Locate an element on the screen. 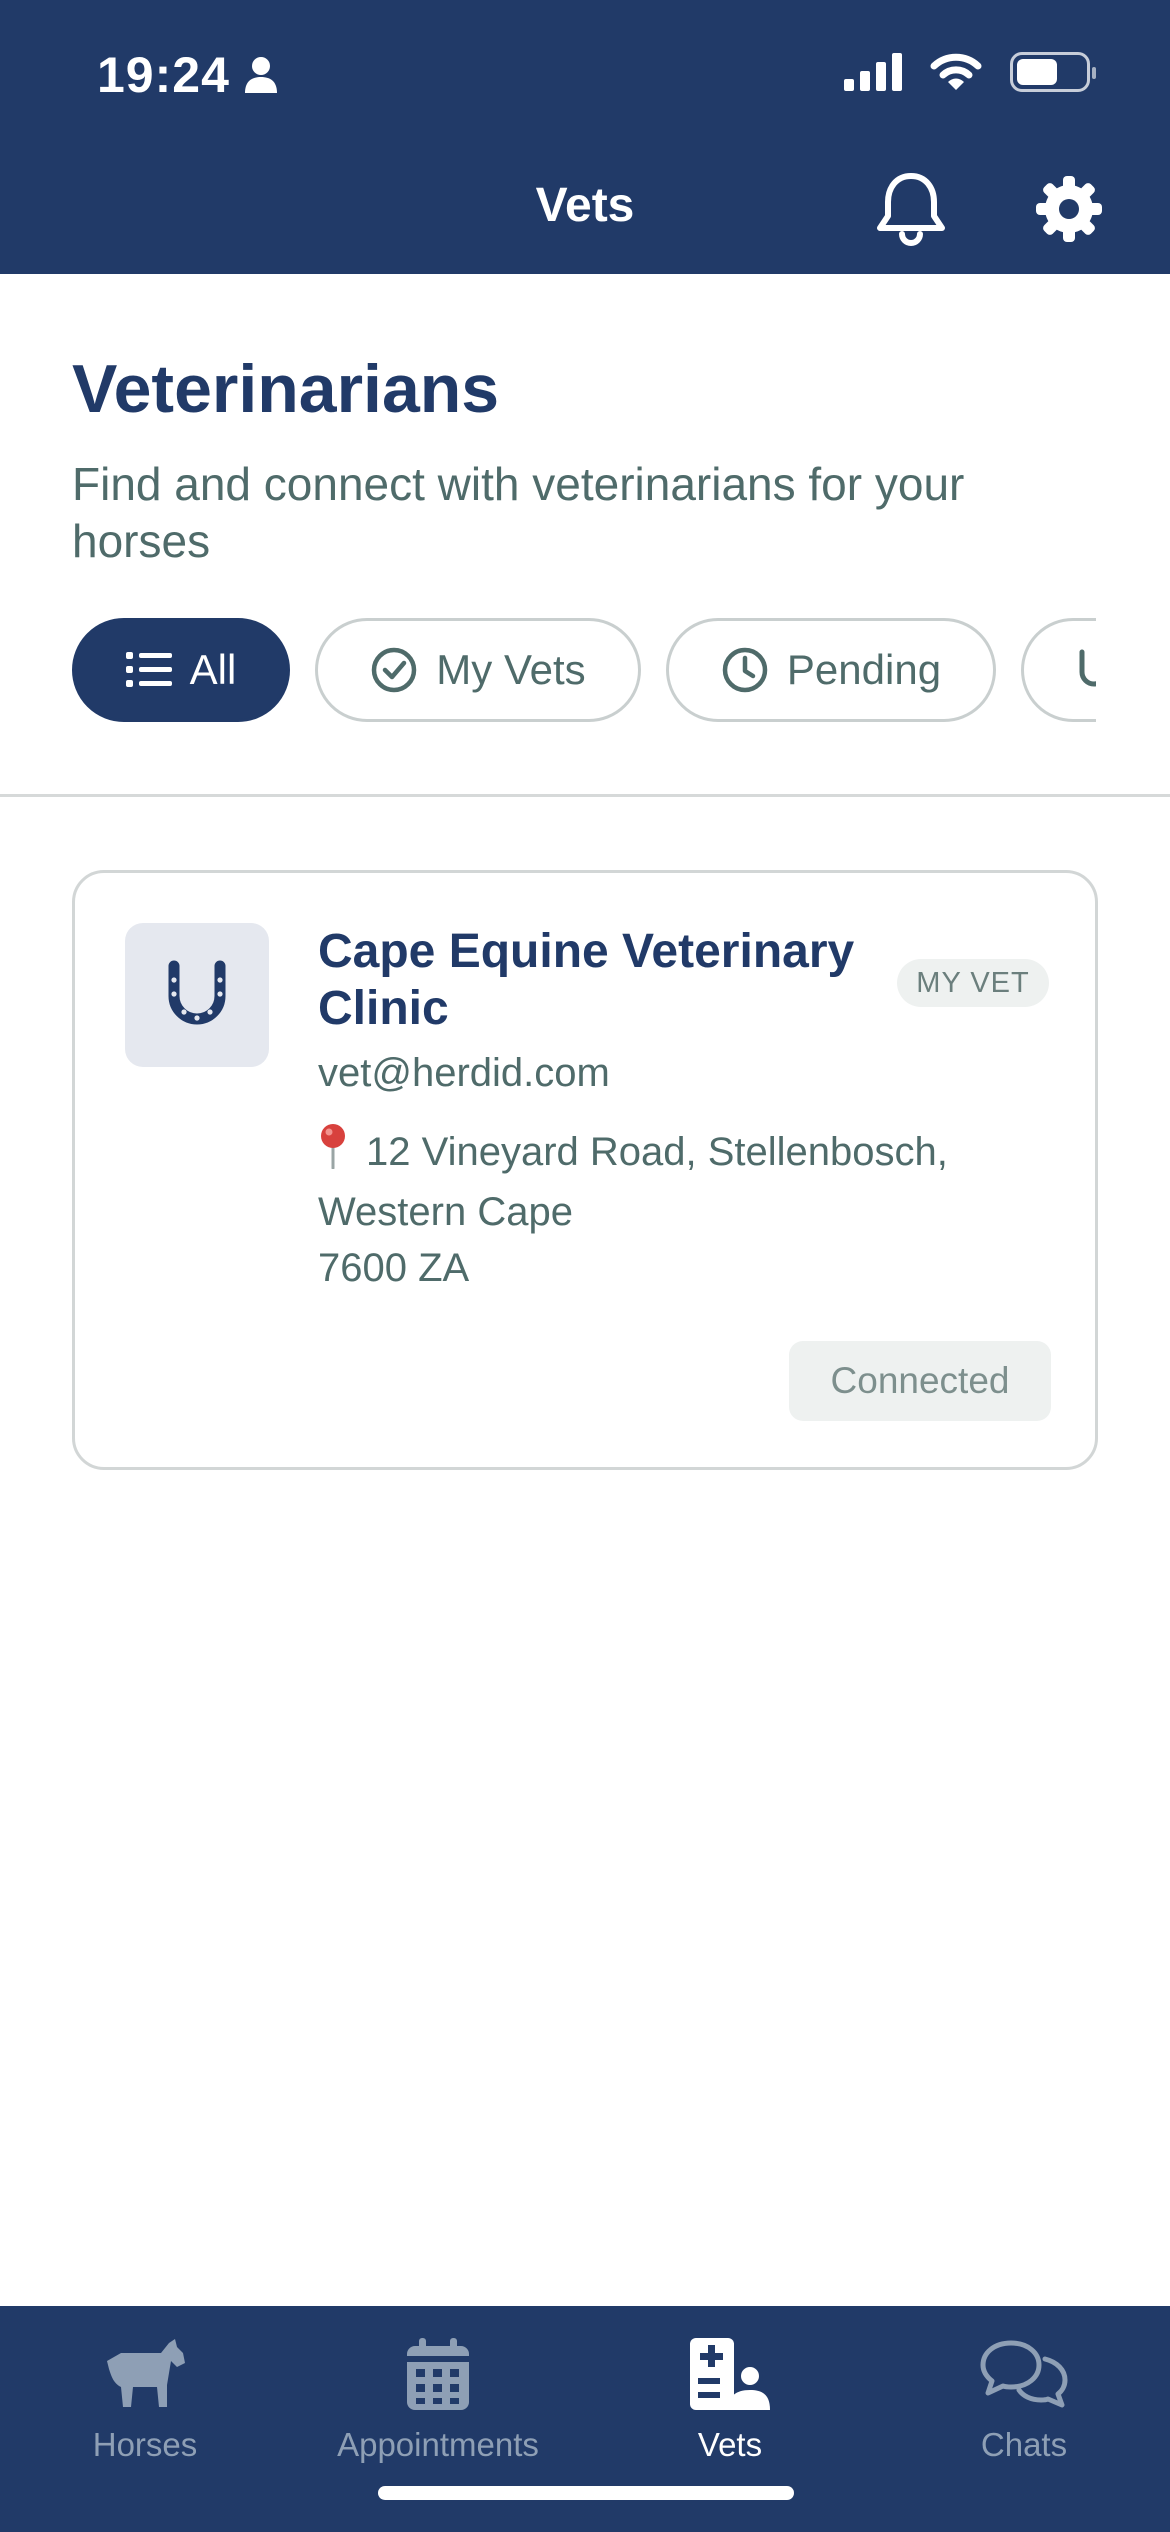  status-bar-time: 19:24 is located at coordinates (187, 75).